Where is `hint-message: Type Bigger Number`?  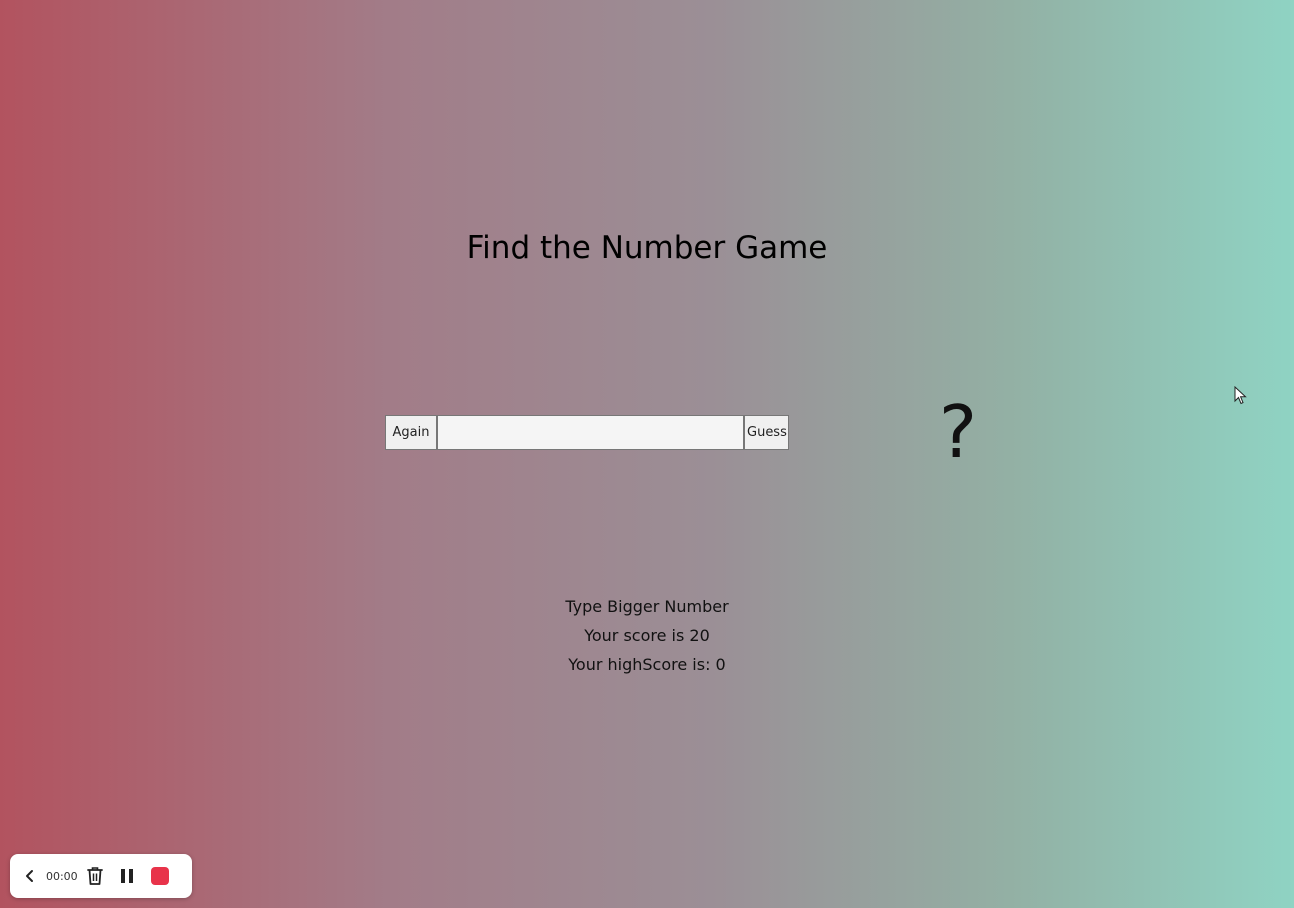
hint-message: Type Bigger Number is located at coordinates (647, 606).